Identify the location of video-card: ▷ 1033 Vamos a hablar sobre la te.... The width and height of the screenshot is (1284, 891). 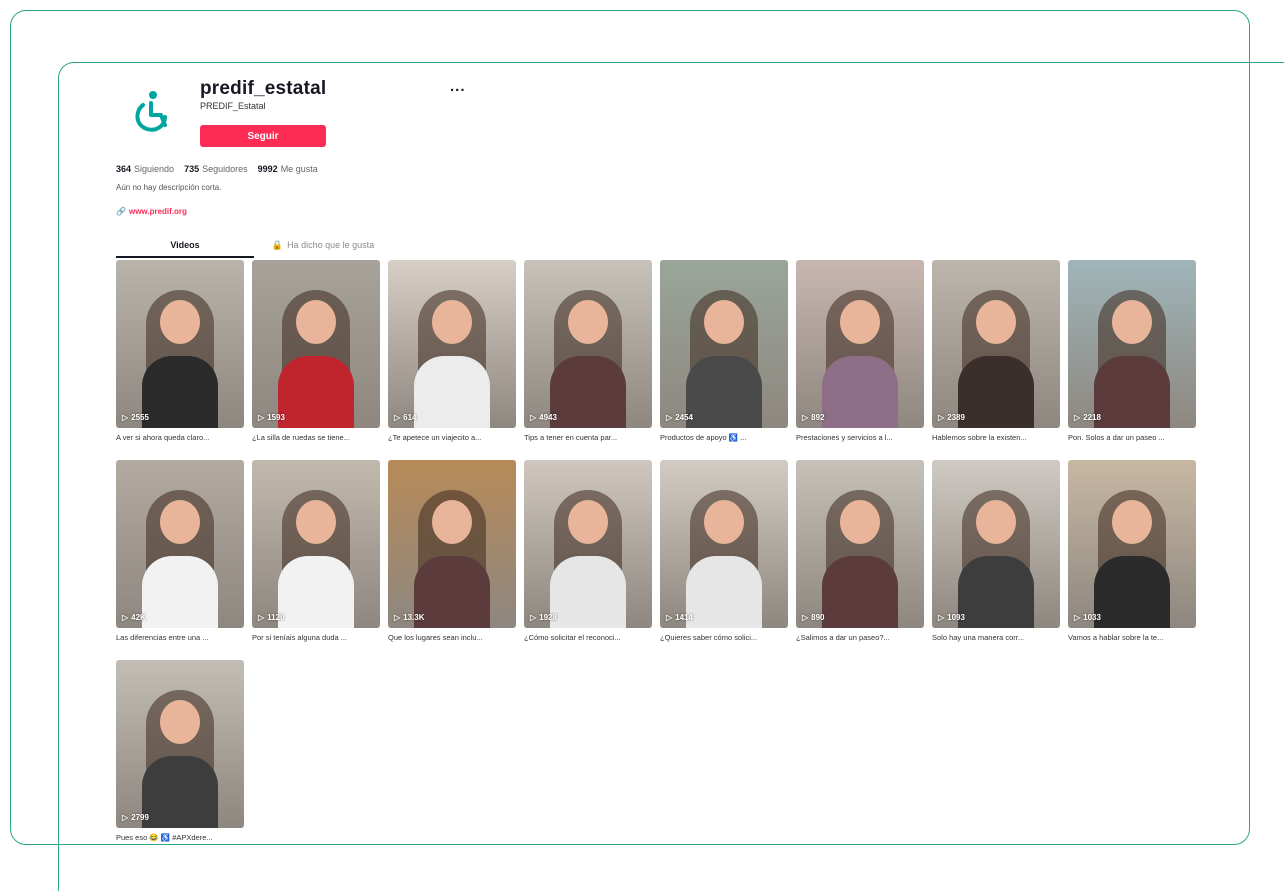
(1132, 551).